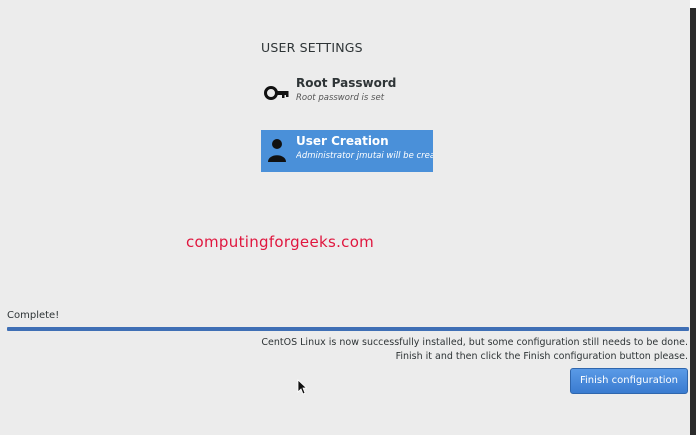  I want to click on finish-configuration-button: Finish configuration, so click(629, 381).